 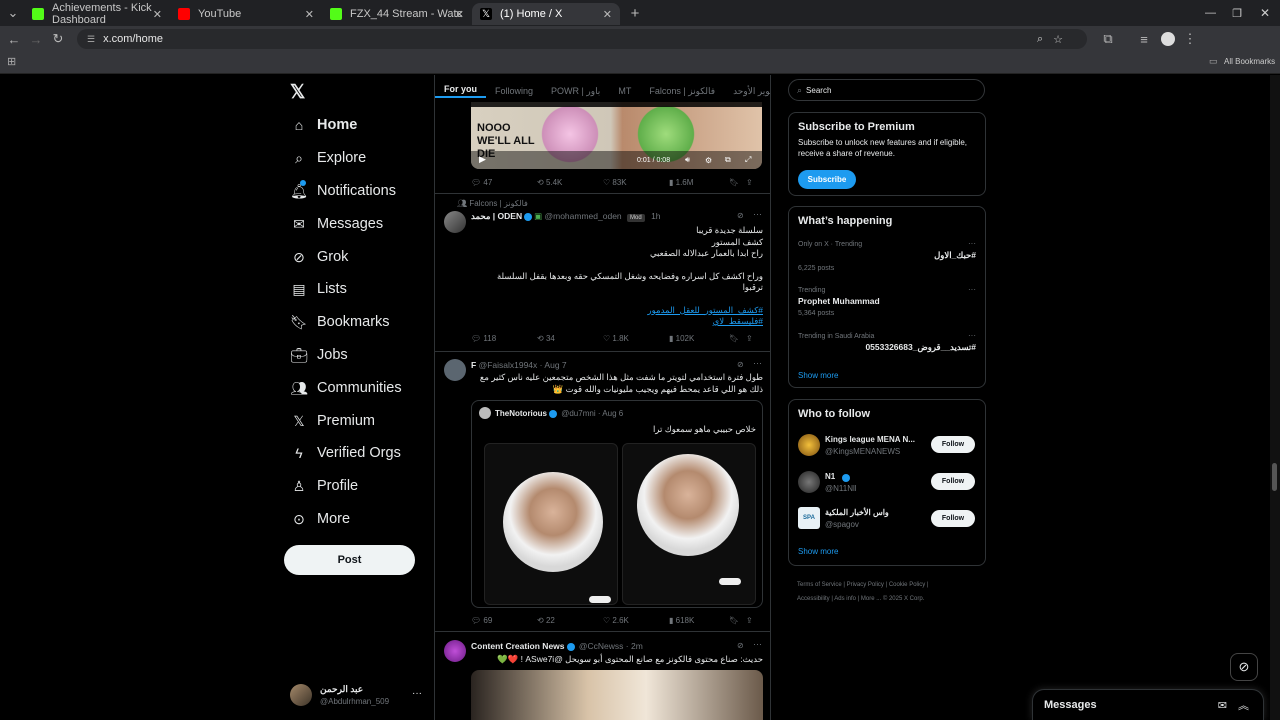 What do you see at coordinates (246, 14) in the screenshot?
I see `browser-tab: YouTube ✕` at bounding box center [246, 14].